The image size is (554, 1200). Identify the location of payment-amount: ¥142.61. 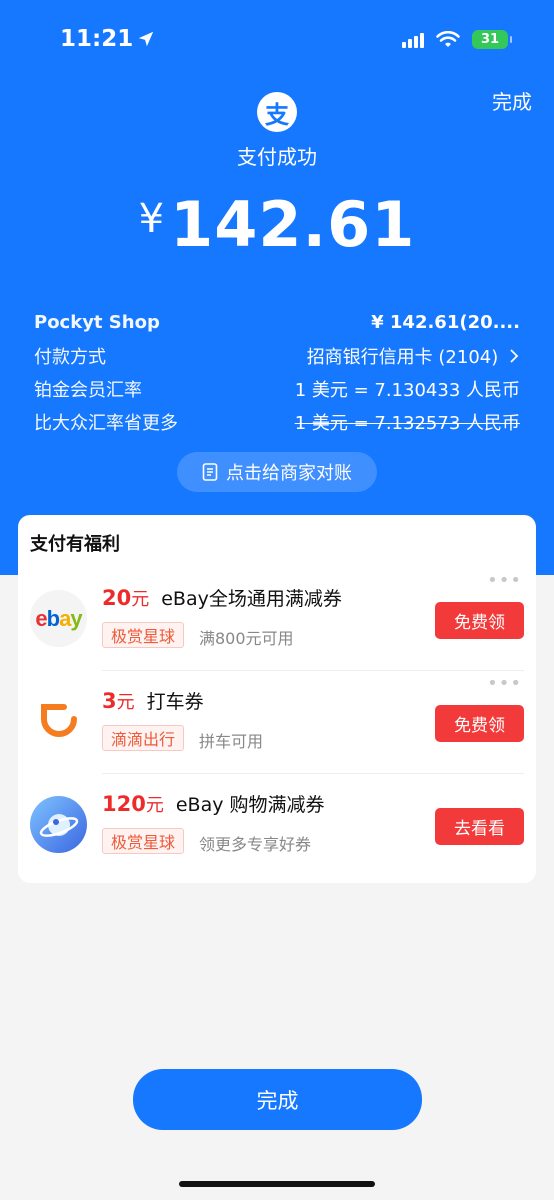
(277, 224).